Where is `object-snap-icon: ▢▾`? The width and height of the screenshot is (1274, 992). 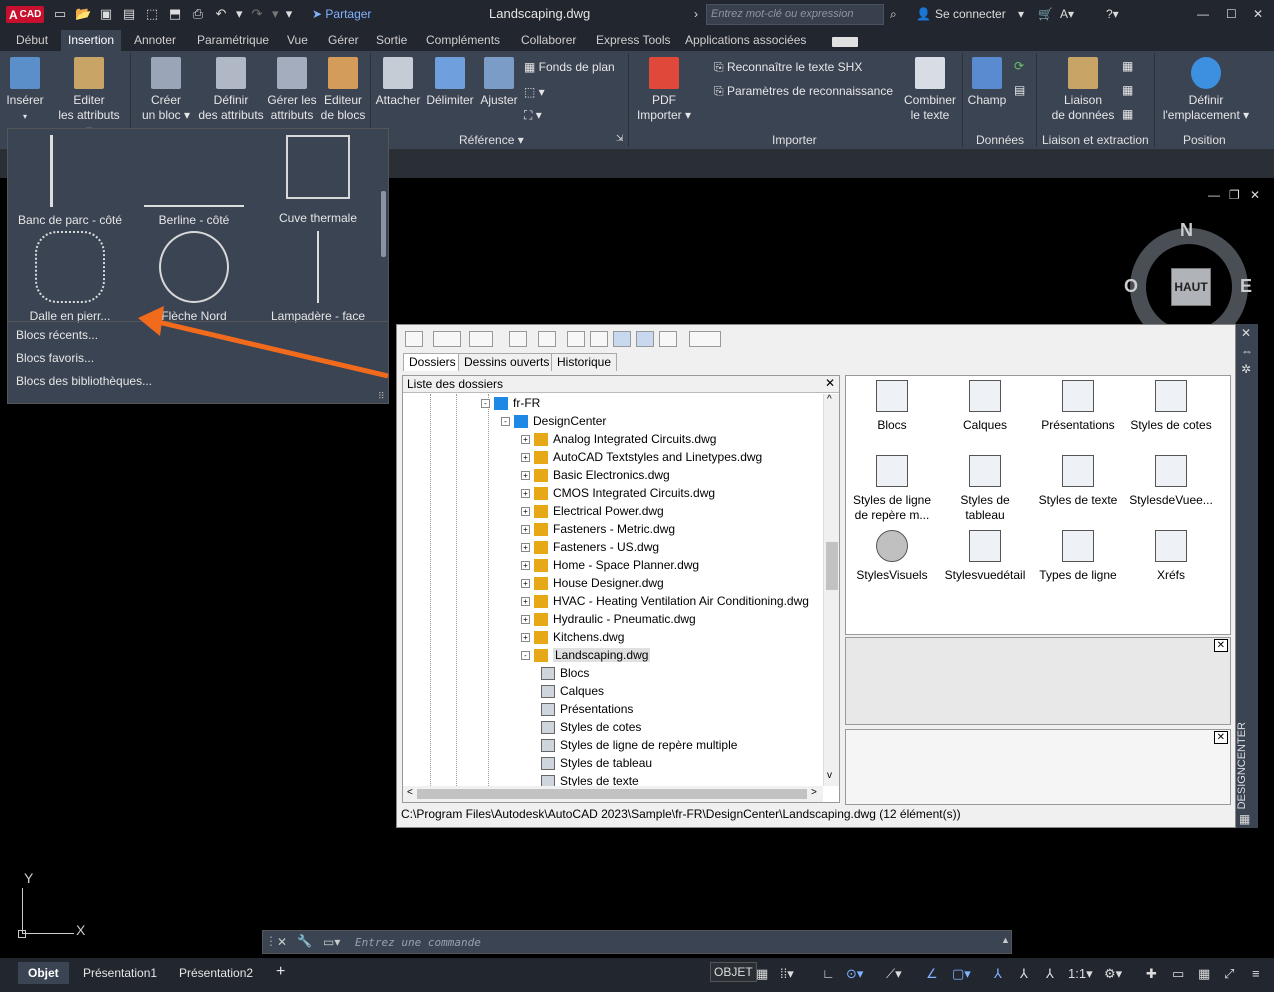 object-snap-icon: ▢▾ is located at coordinates (961, 974).